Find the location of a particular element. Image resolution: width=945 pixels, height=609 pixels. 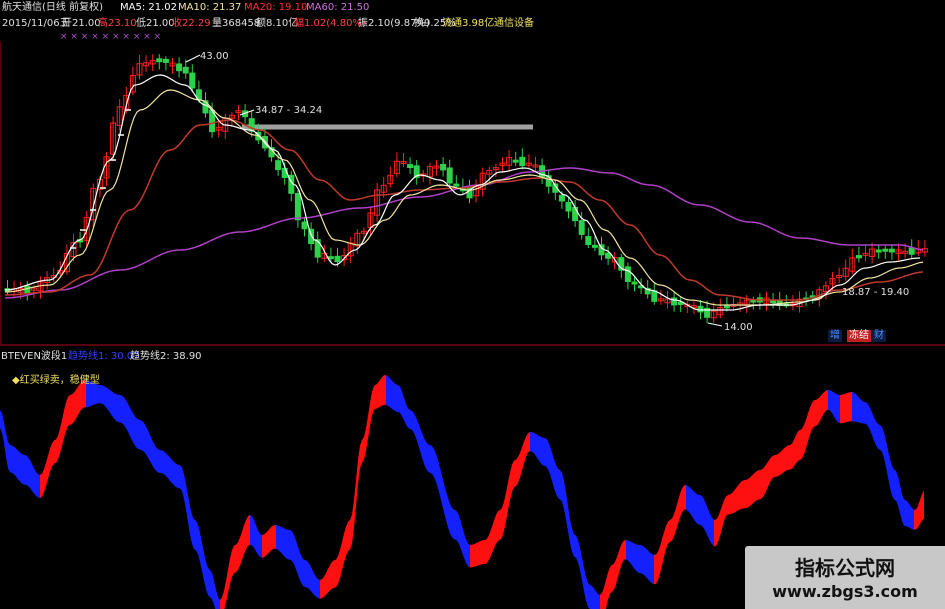

low-label: 低21.00 is located at coordinates (155, 23).